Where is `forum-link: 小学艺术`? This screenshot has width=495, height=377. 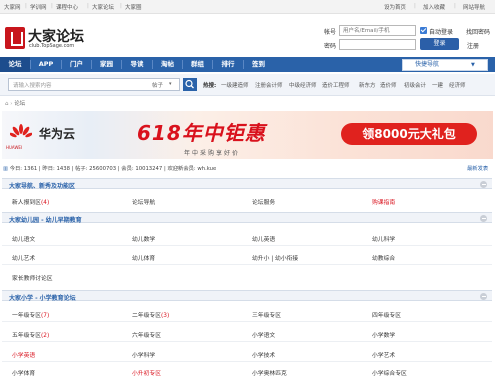 forum-link: 小学艺术 is located at coordinates (383, 354).